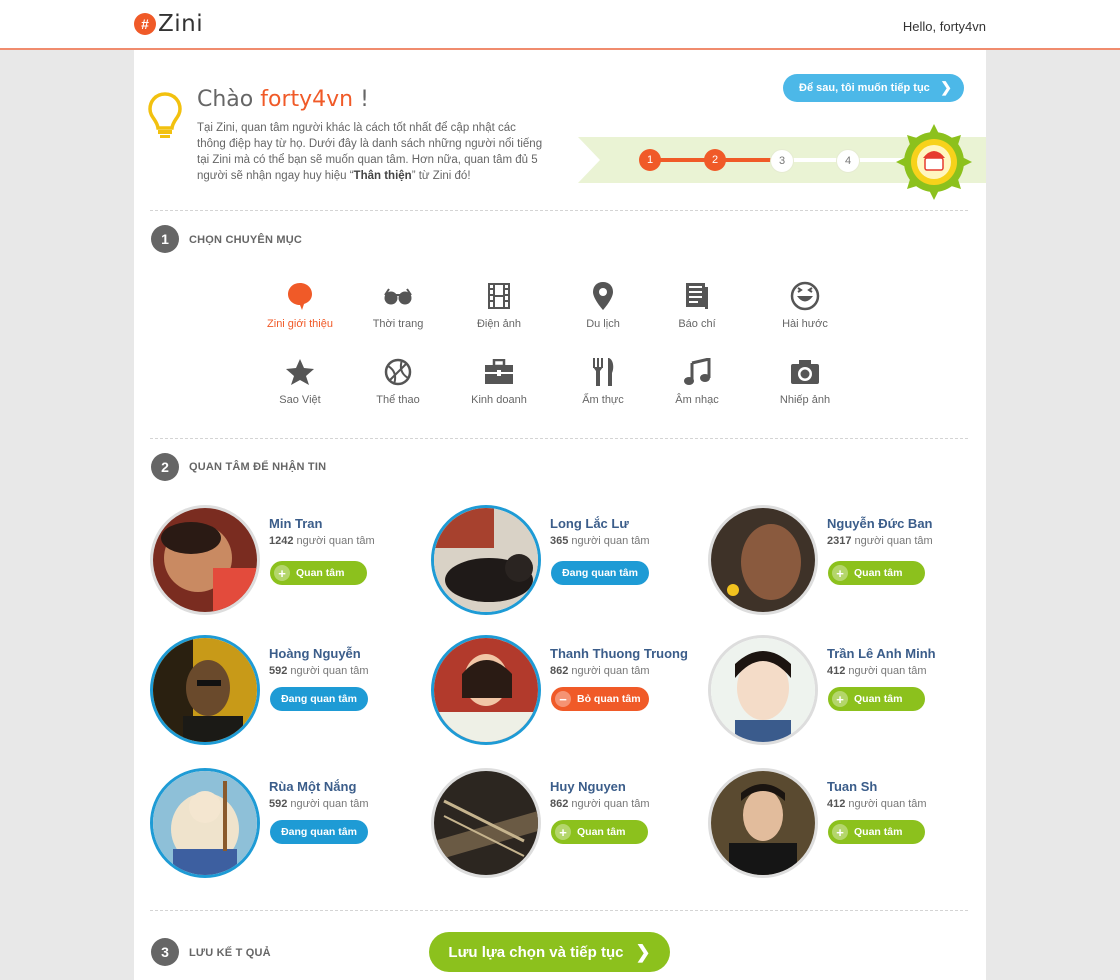 The width and height of the screenshot is (1120, 980). What do you see at coordinates (873, 88) in the screenshot?
I see `skip-button: Để sau, tôi muốn tiếp tục ❯` at bounding box center [873, 88].